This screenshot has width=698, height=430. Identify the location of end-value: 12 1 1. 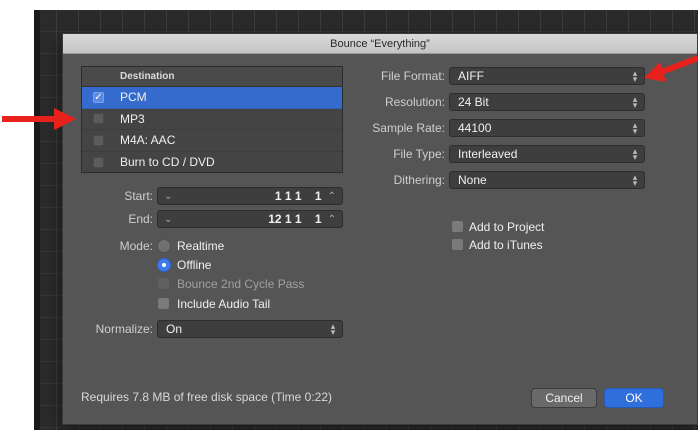
(285, 219).